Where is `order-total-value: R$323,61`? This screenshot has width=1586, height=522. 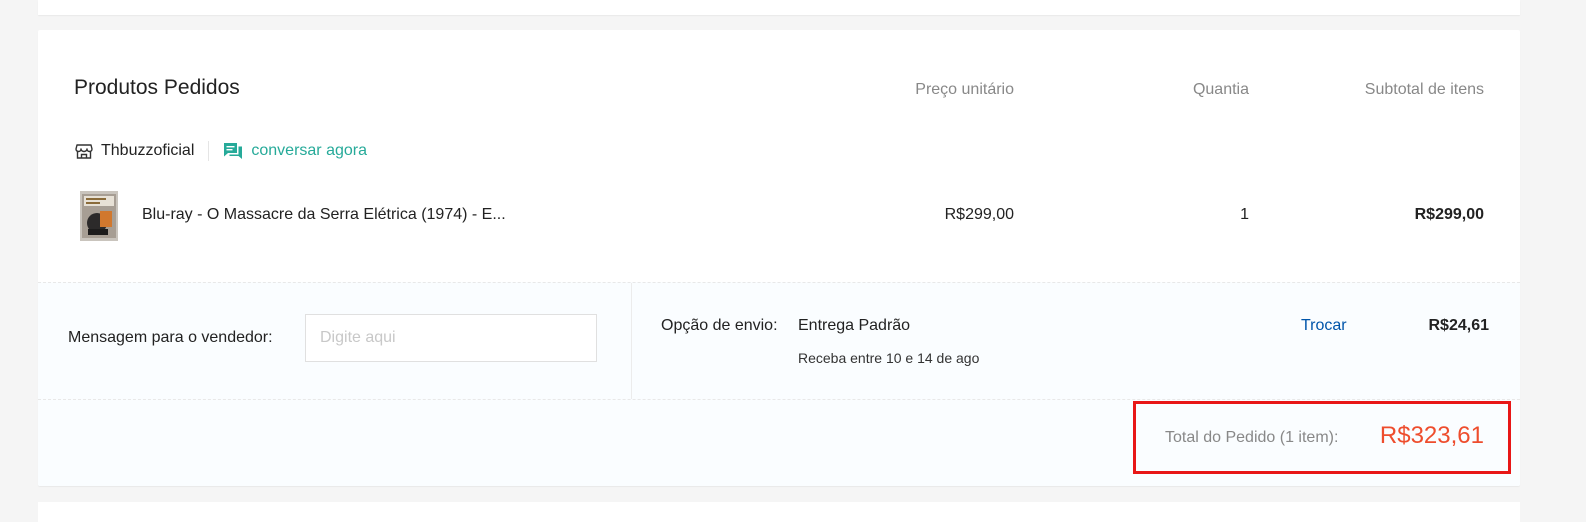
order-total-value: R$323,61 is located at coordinates (1431, 435).